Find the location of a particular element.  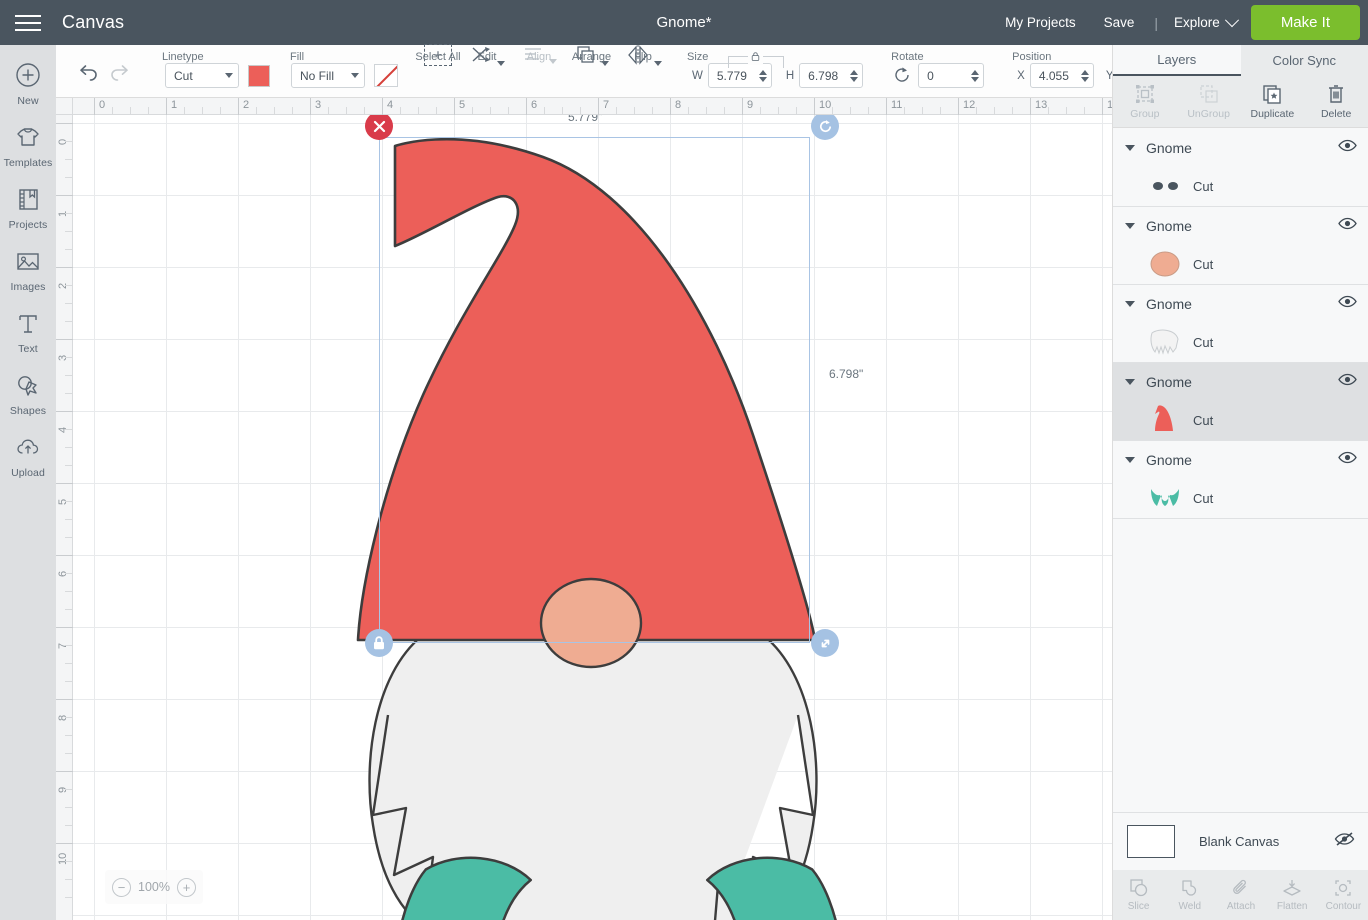

sidebar-item-upload: Upload is located at coordinates (28, 456).